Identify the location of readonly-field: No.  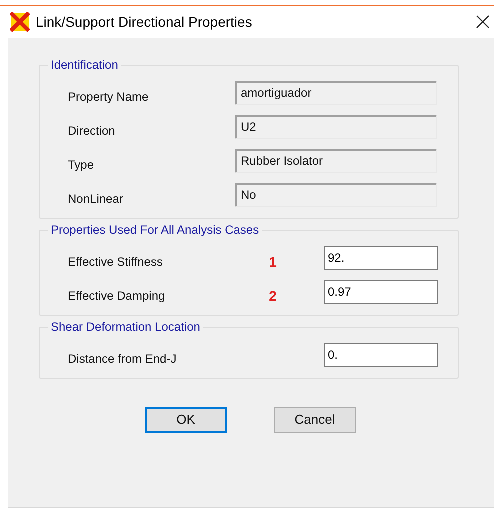
(336, 195).